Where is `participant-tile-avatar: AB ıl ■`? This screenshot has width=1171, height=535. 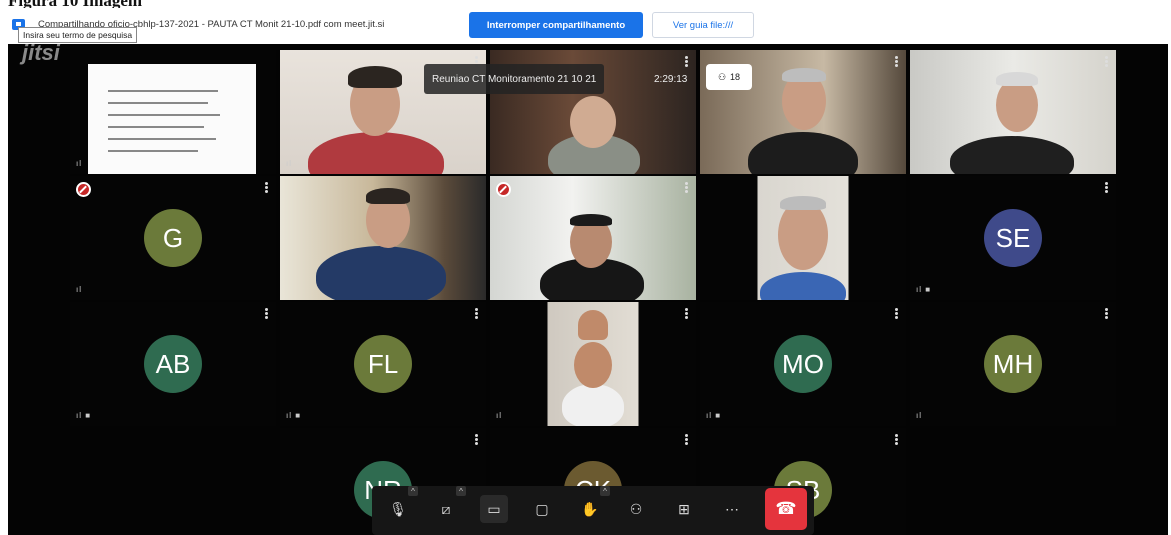 participant-tile-avatar: AB ıl ■ is located at coordinates (173, 364).